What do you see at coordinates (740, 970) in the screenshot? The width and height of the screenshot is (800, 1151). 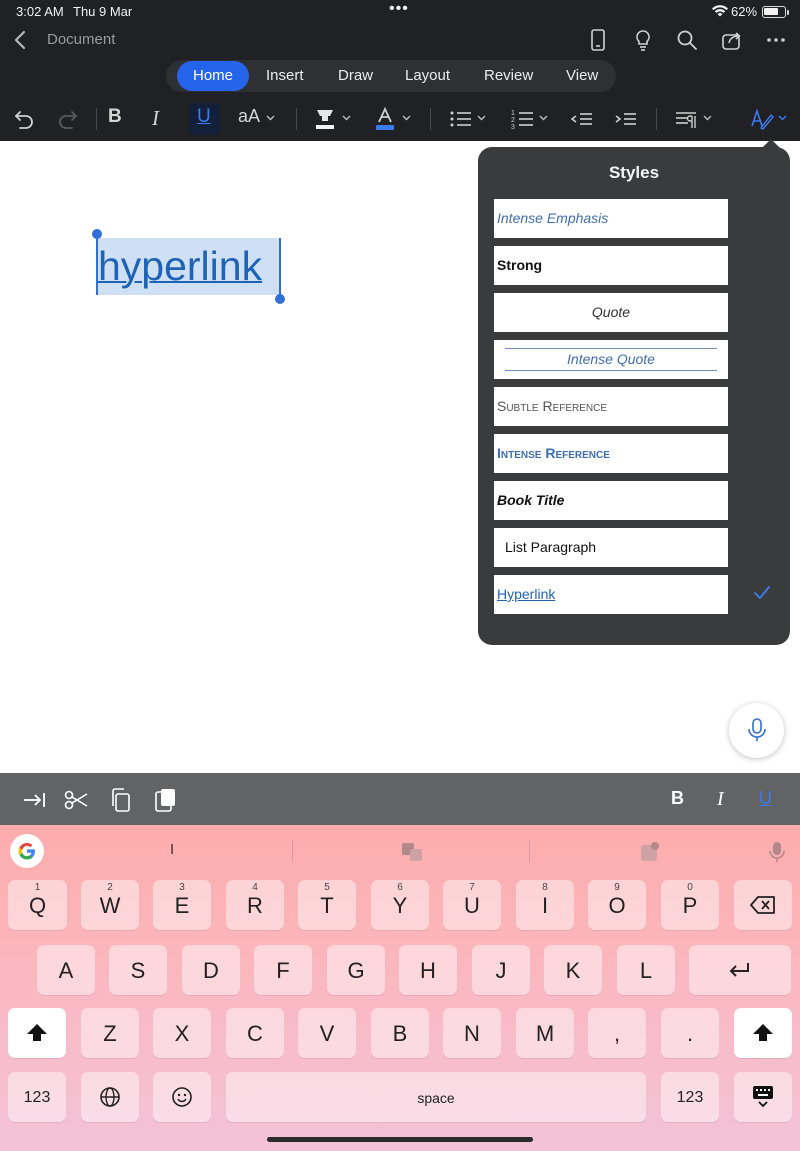 I see `return-key` at bounding box center [740, 970].